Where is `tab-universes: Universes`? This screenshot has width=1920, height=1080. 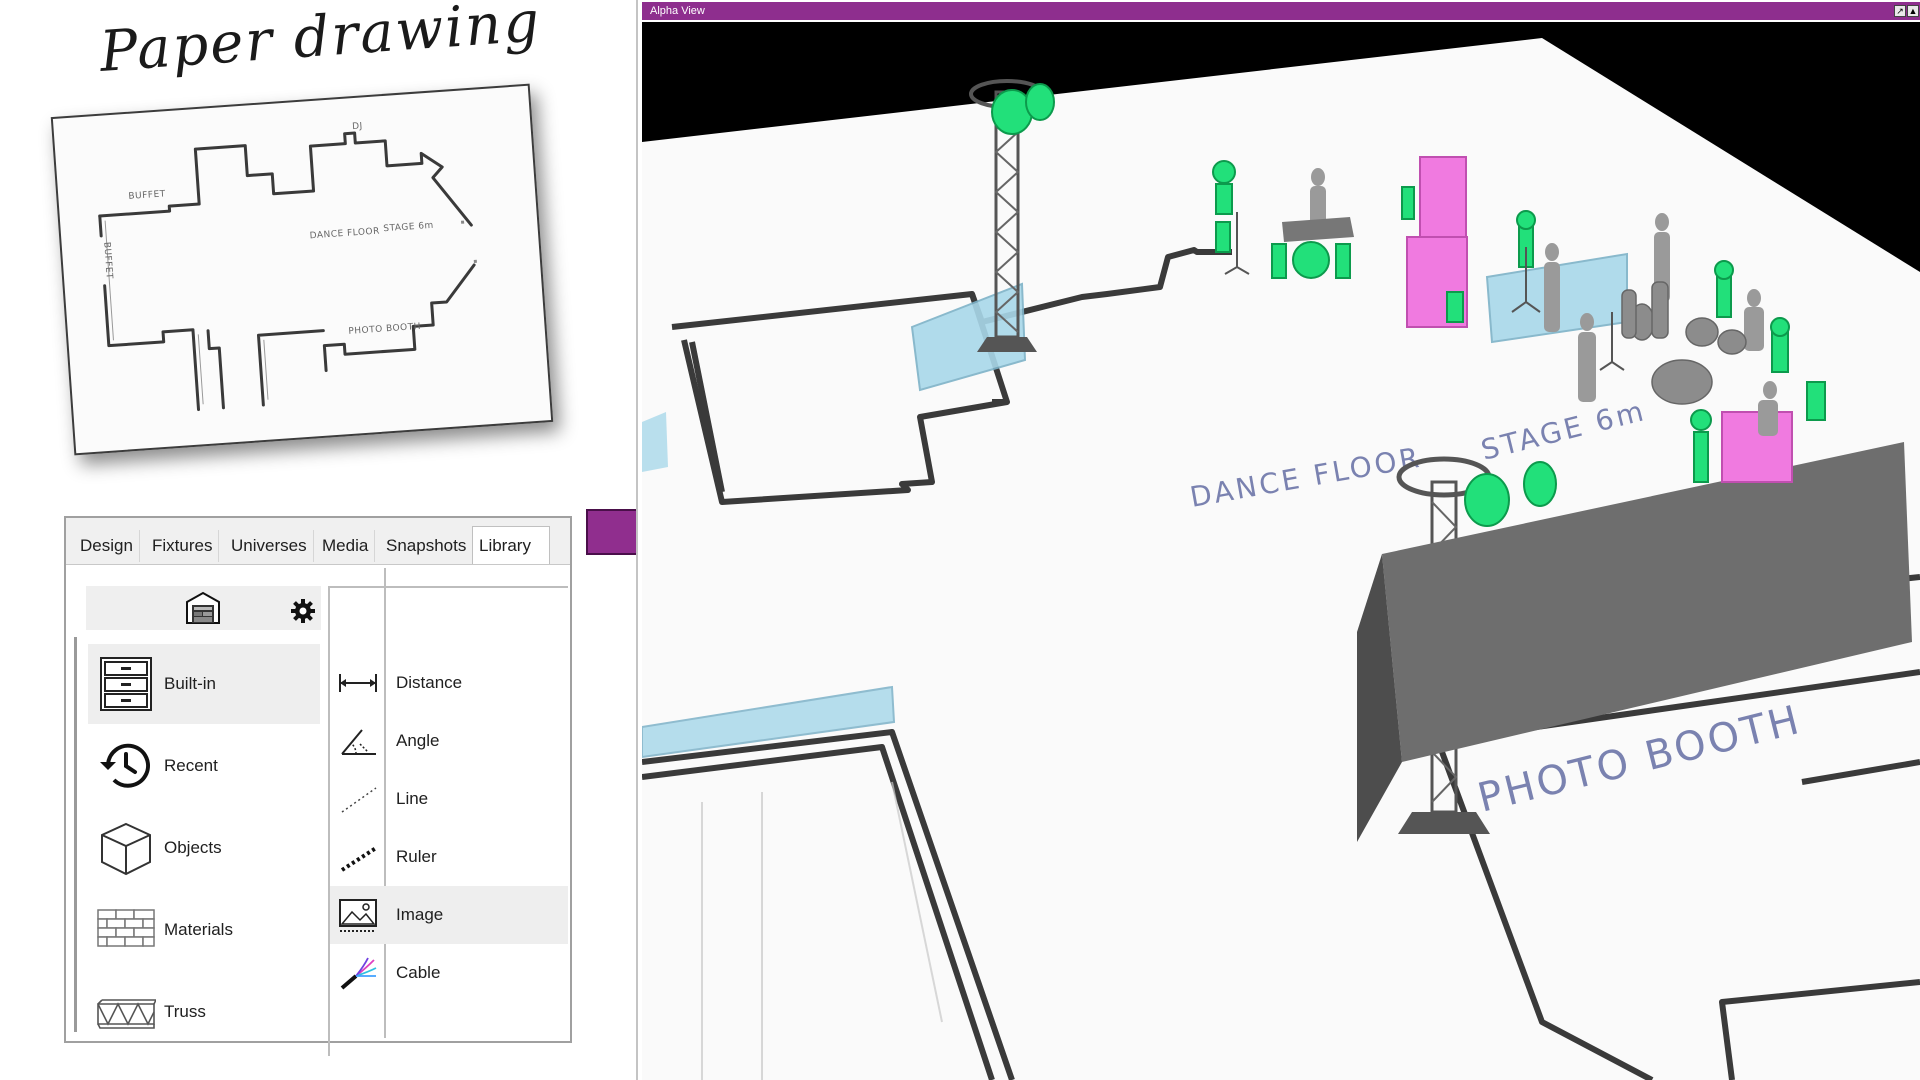
tab-universes: Universes is located at coordinates (269, 546).